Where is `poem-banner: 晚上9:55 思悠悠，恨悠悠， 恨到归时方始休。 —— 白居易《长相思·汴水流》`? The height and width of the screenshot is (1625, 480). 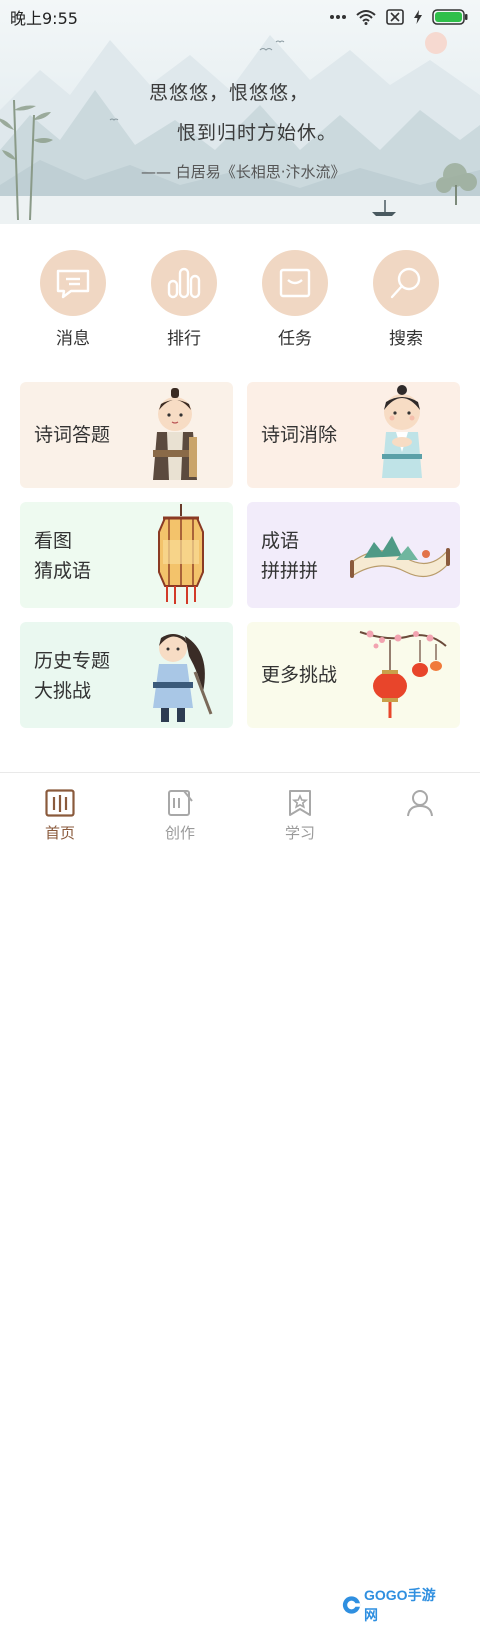 poem-banner: 晚上9:55 思悠悠，恨悠悠， 恨到归时方始休。 —— 白居易《长相思·汴水流》 is located at coordinates (240, 112).